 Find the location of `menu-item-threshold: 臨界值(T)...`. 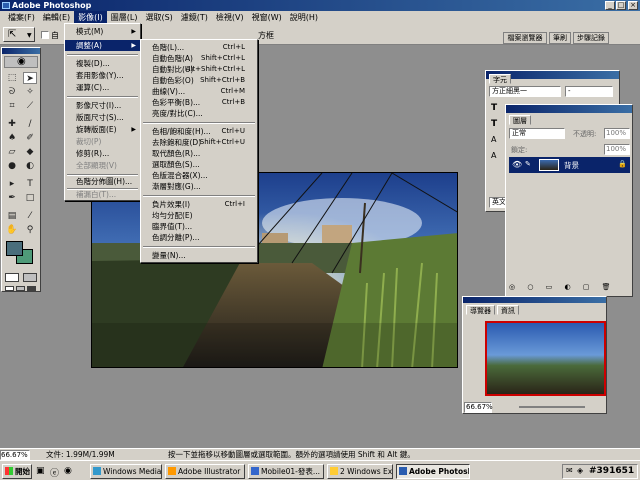

menu-item-threshold: 臨界值(T)... is located at coordinates (199, 226).